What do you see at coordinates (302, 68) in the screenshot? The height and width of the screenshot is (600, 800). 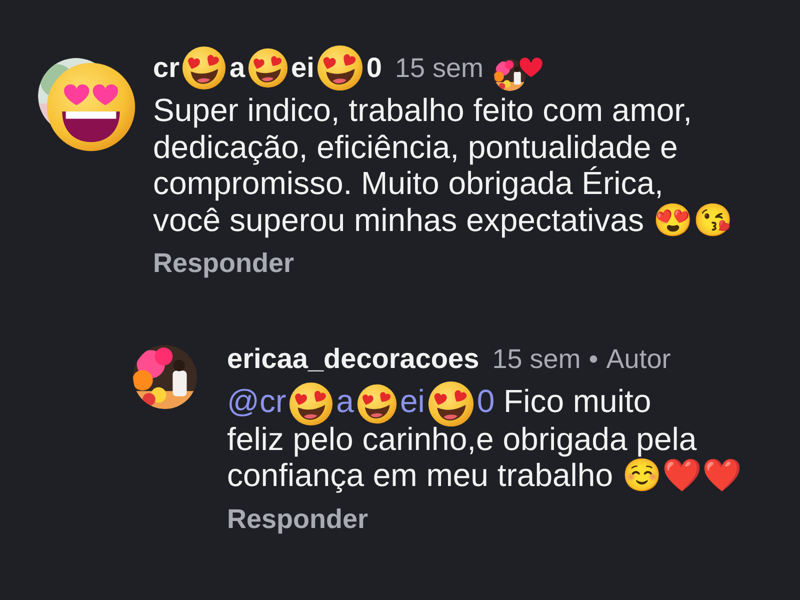 I see `username-link: ei` at bounding box center [302, 68].